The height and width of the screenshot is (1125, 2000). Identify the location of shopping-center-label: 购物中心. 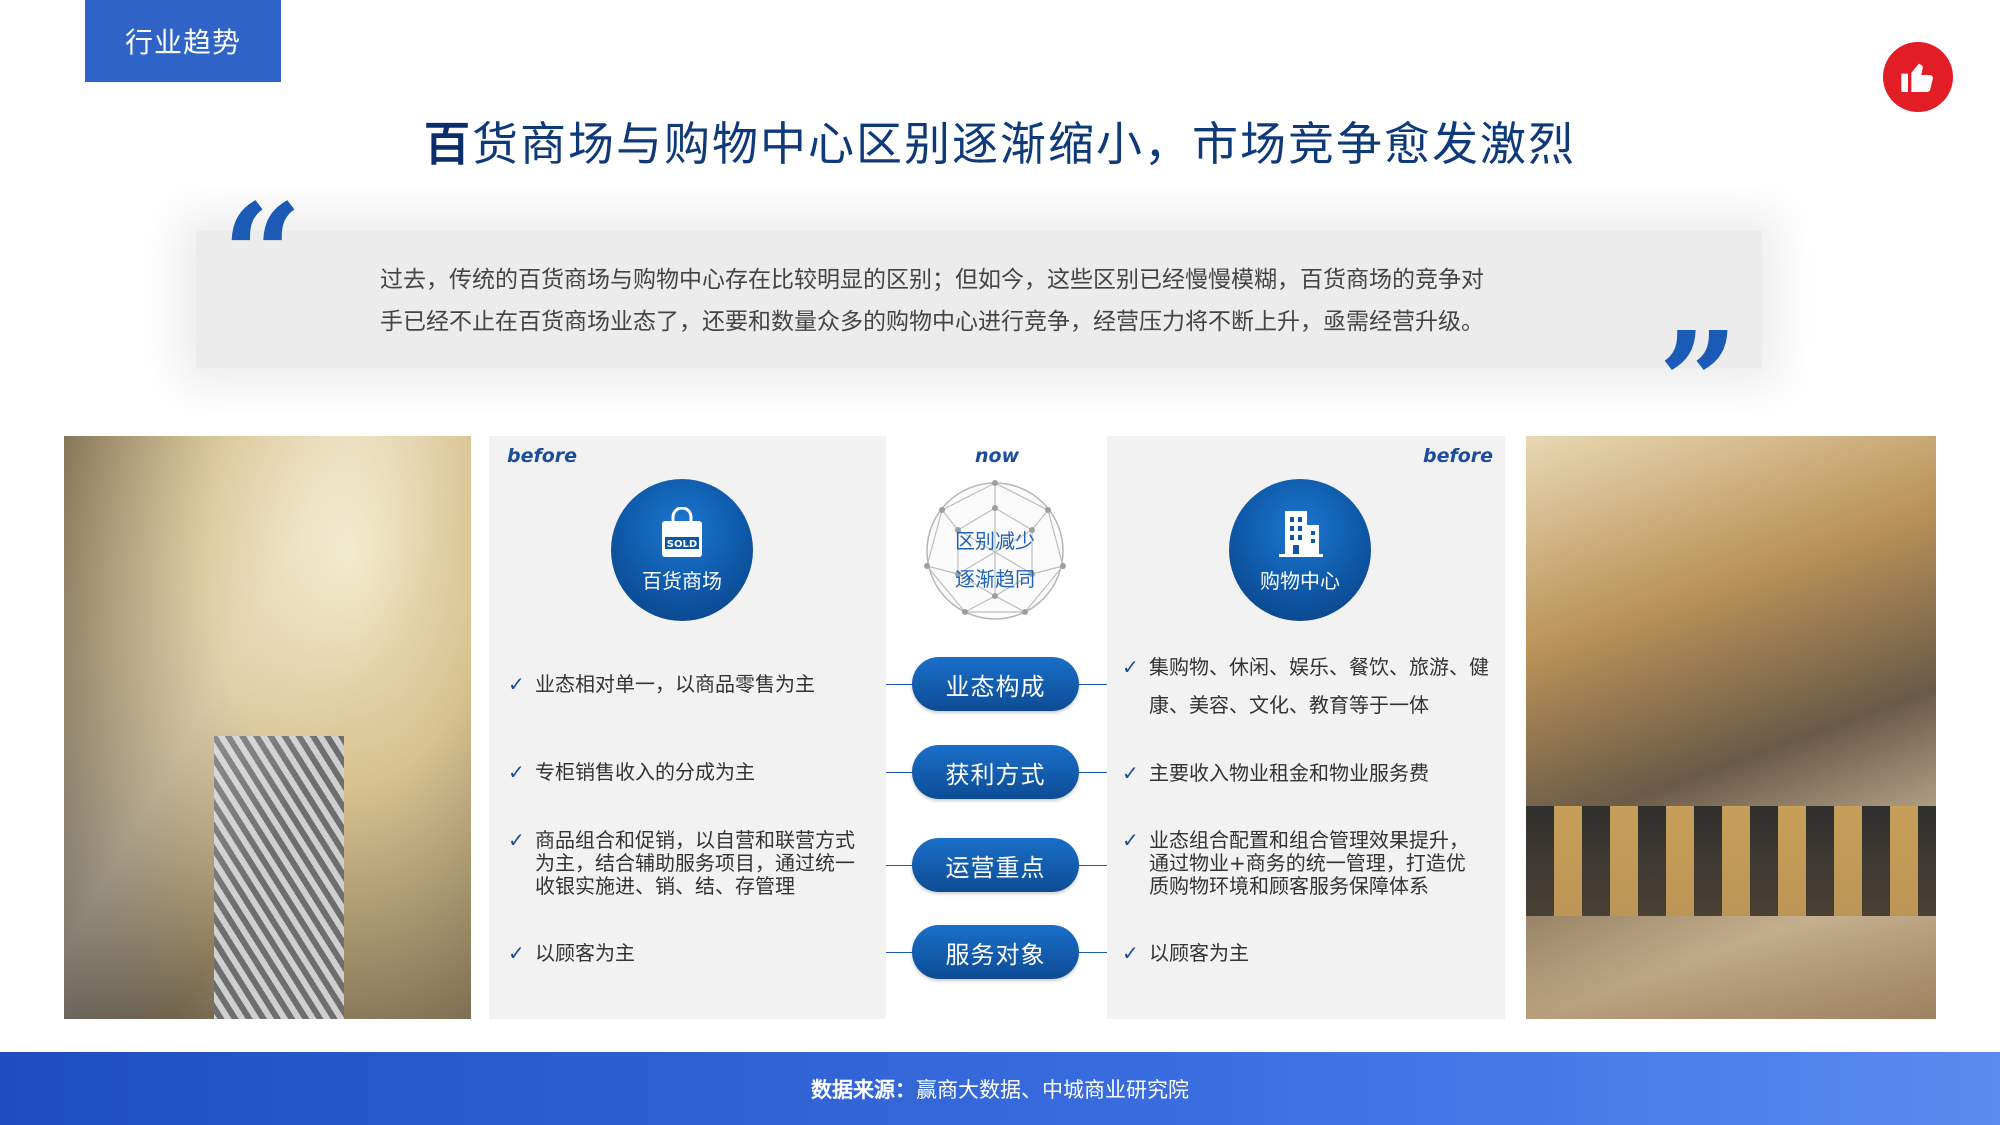
(1300, 580).